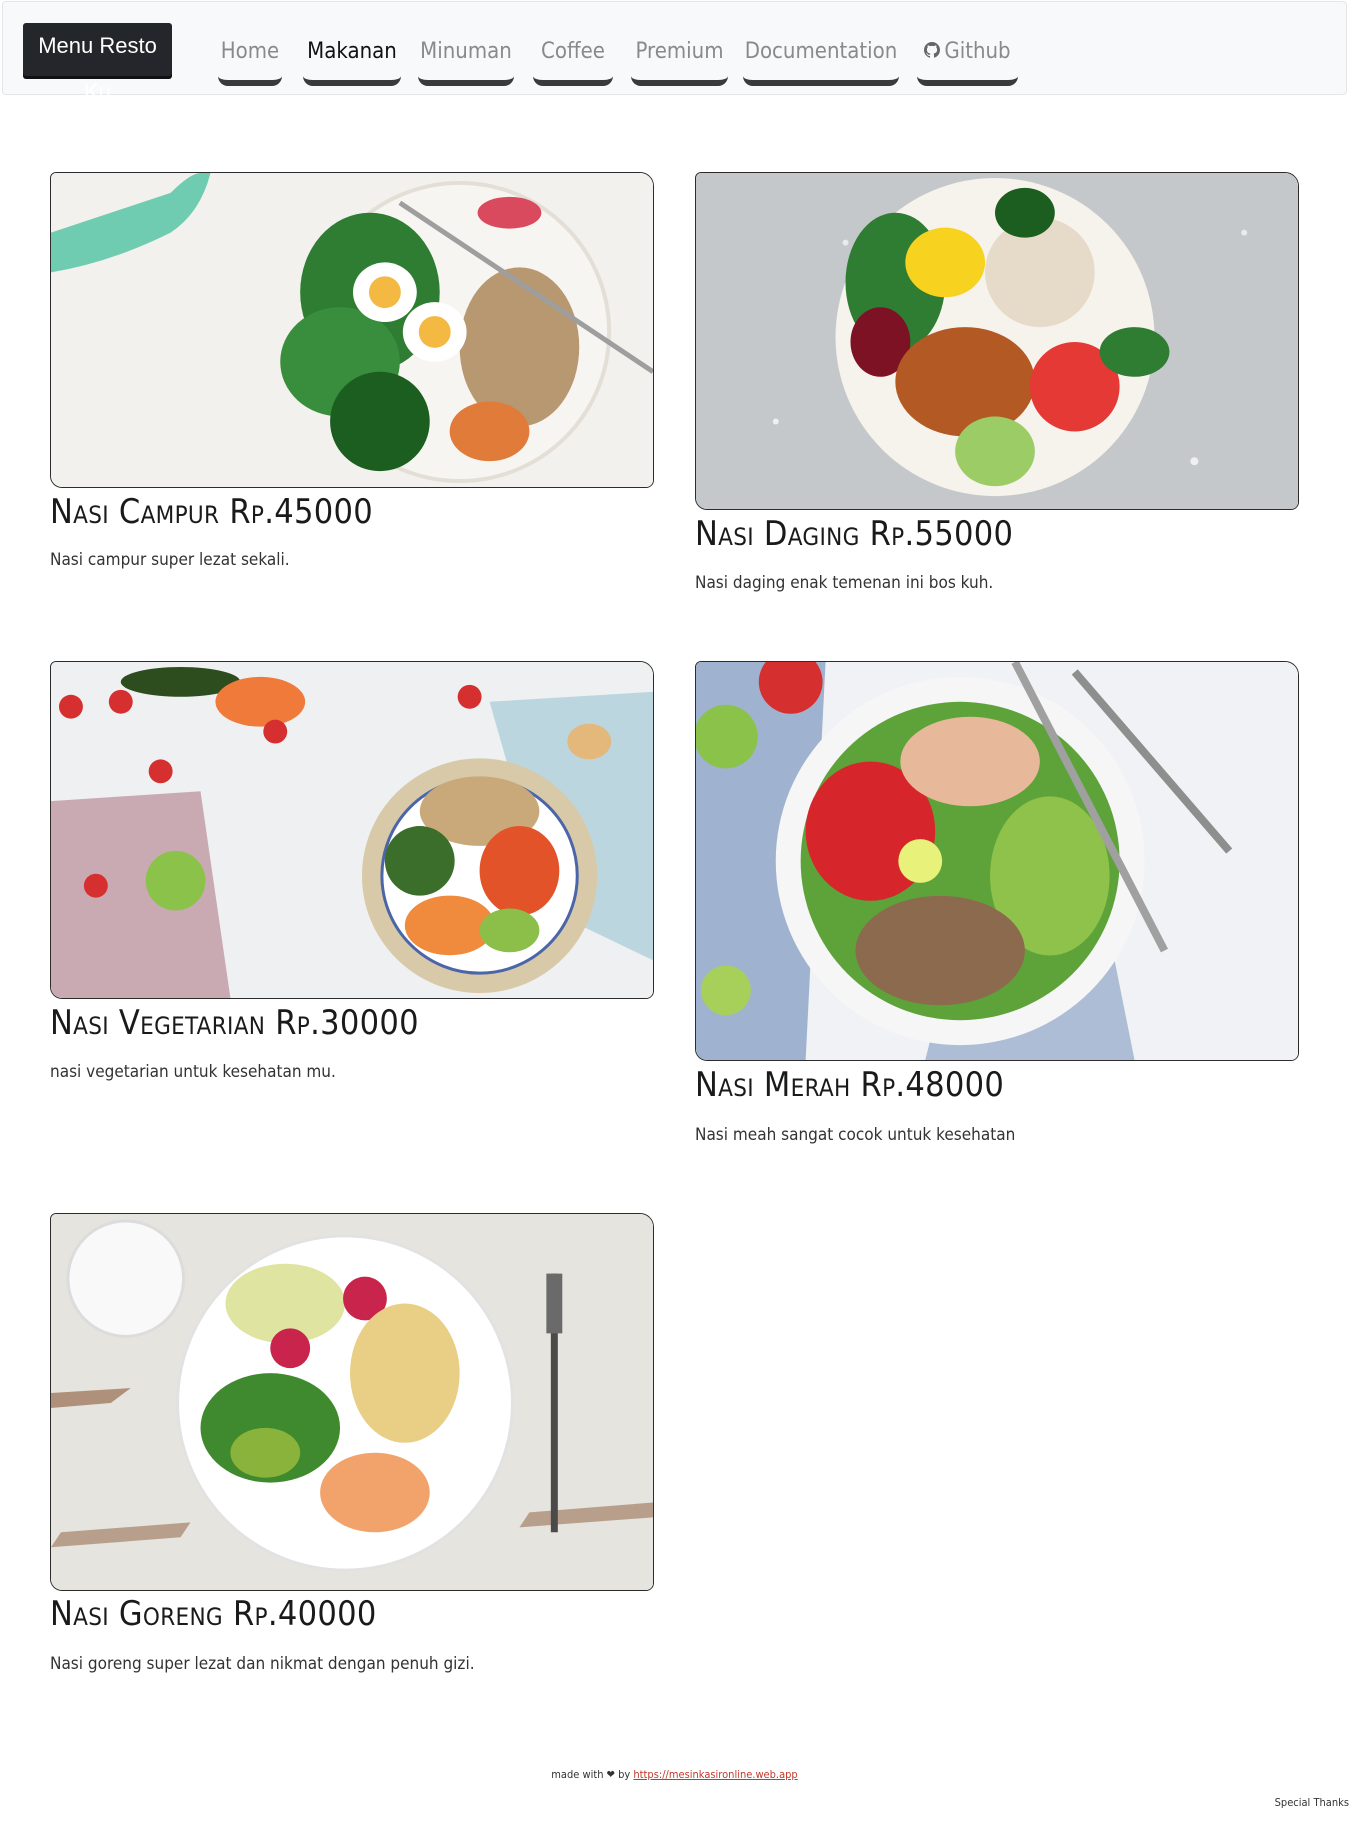 This screenshot has height=1839, width=1349. What do you see at coordinates (624, 1774) in the screenshot?
I see `footer-by: by` at bounding box center [624, 1774].